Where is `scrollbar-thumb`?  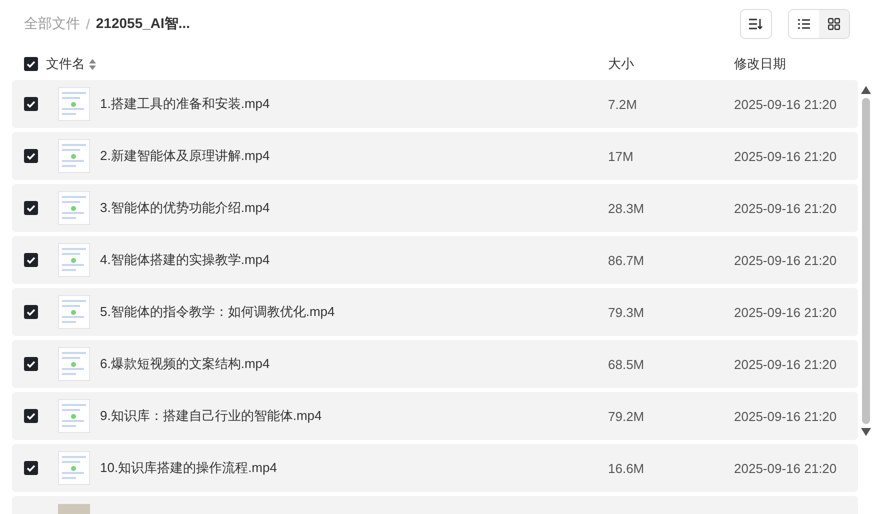 scrollbar-thumb is located at coordinates (866, 261).